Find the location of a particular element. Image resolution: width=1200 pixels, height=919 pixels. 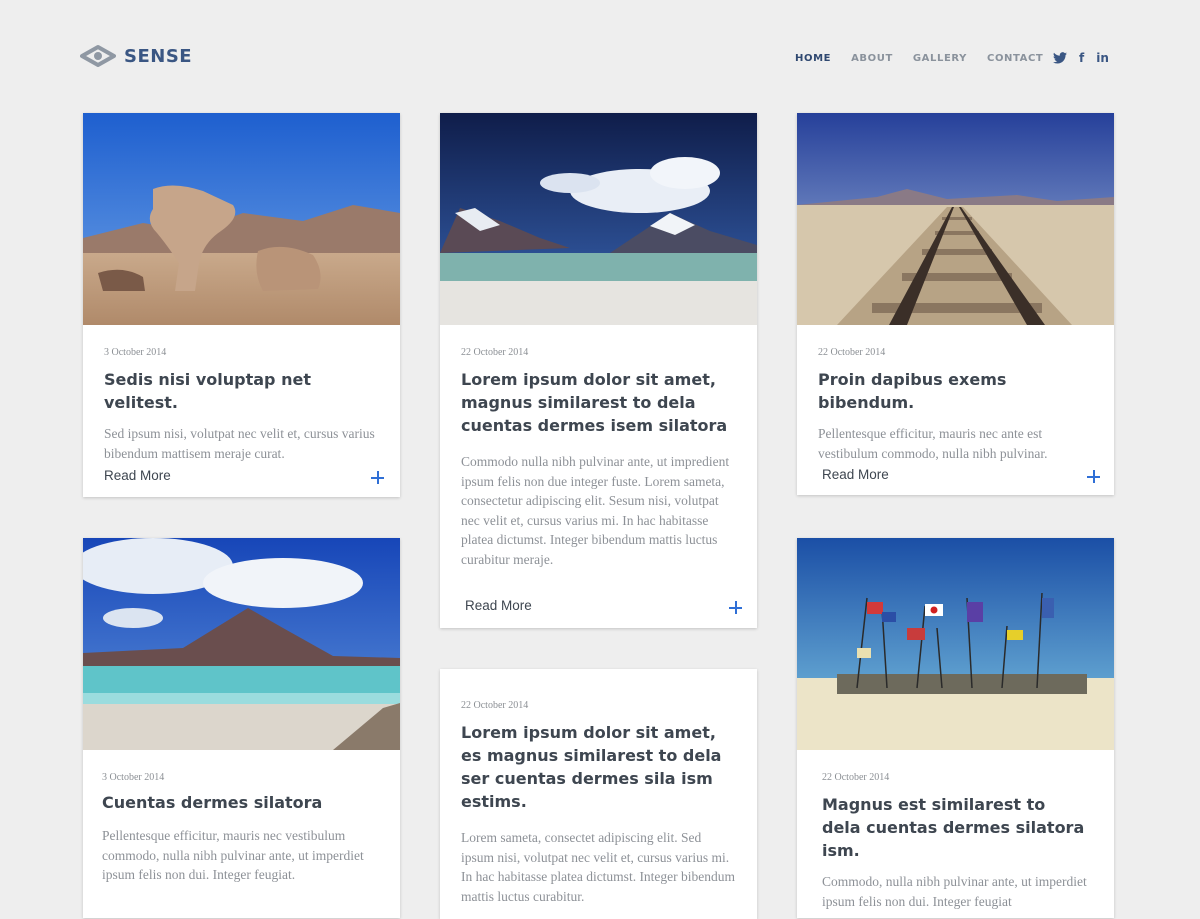

desert-rock-photo is located at coordinates (241, 219).